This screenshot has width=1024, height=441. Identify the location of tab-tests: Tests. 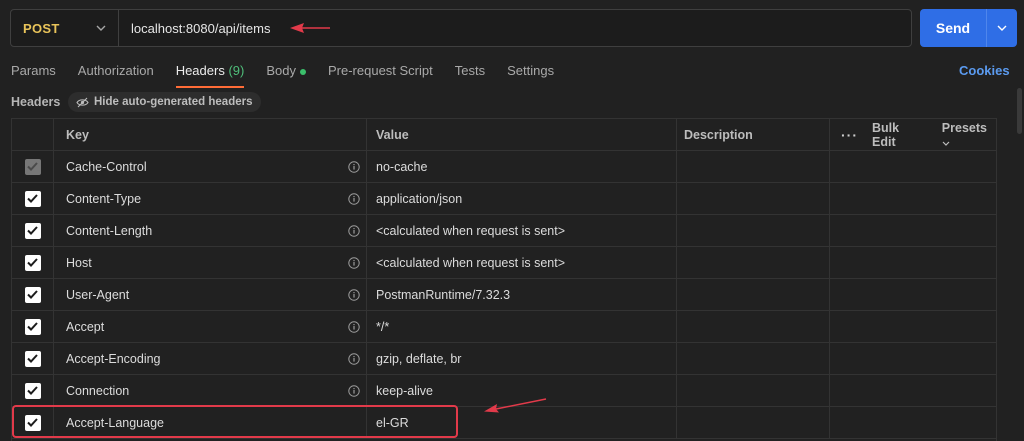
(470, 75).